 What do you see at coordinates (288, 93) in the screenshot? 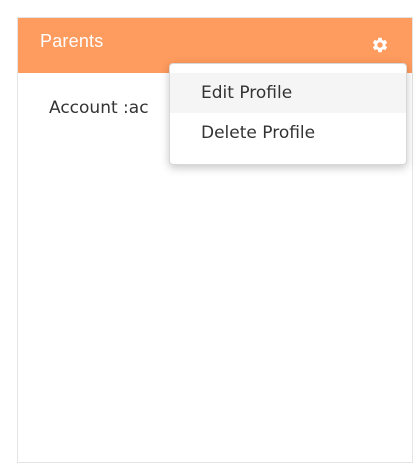
I see `edit-profile-menu-item: Edit Profile` at bounding box center [288, 93].